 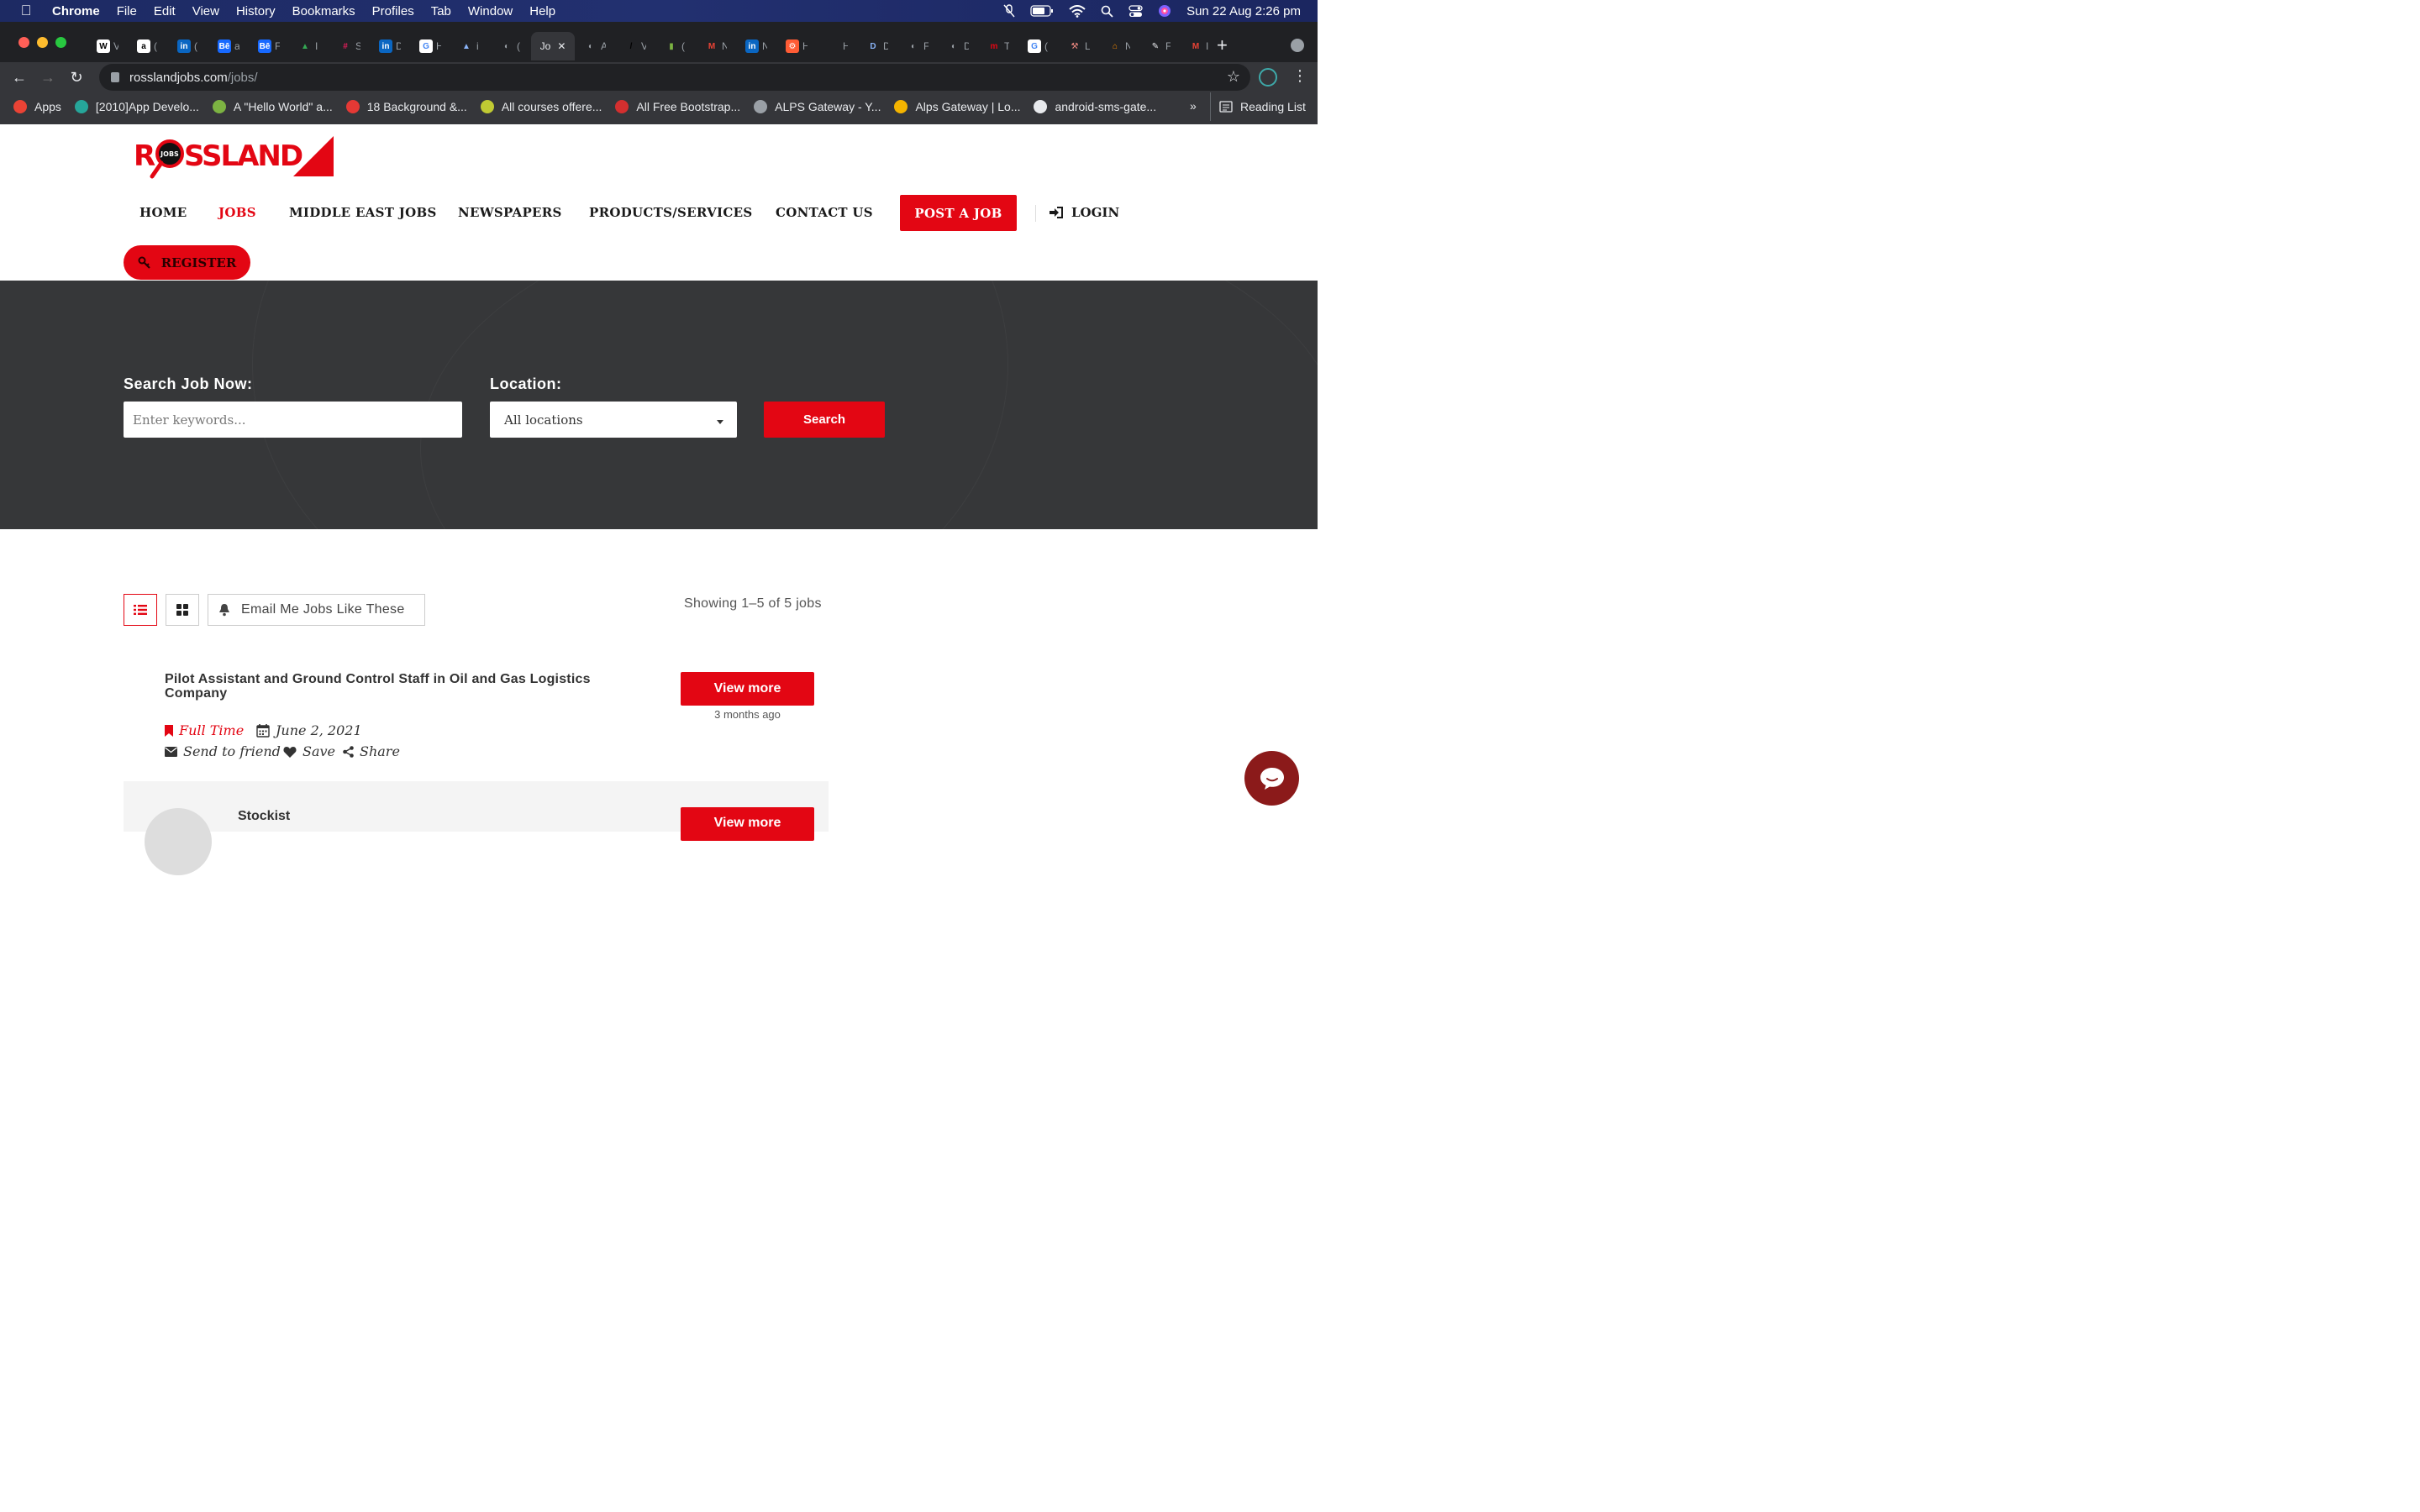 I want to click on control-center-icon, so click(x=1135, y=11).